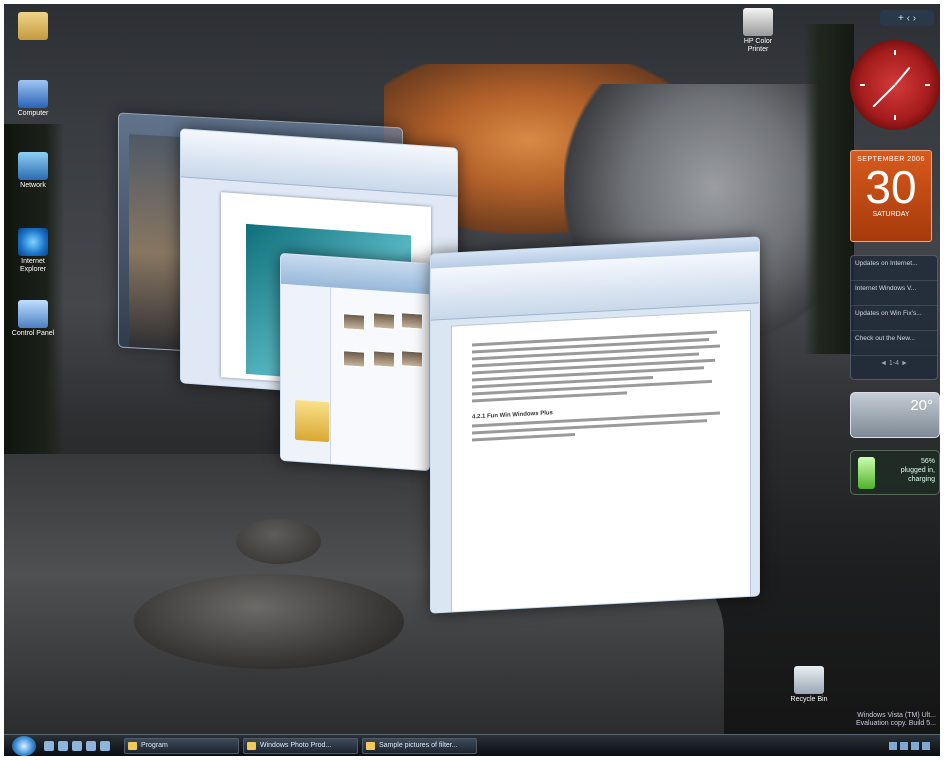 The image size is (944, 760). What do you see at coordinates (902, 76) in the screenshot?
I see `clock-hour-hand` at bounding box center [902, 76].